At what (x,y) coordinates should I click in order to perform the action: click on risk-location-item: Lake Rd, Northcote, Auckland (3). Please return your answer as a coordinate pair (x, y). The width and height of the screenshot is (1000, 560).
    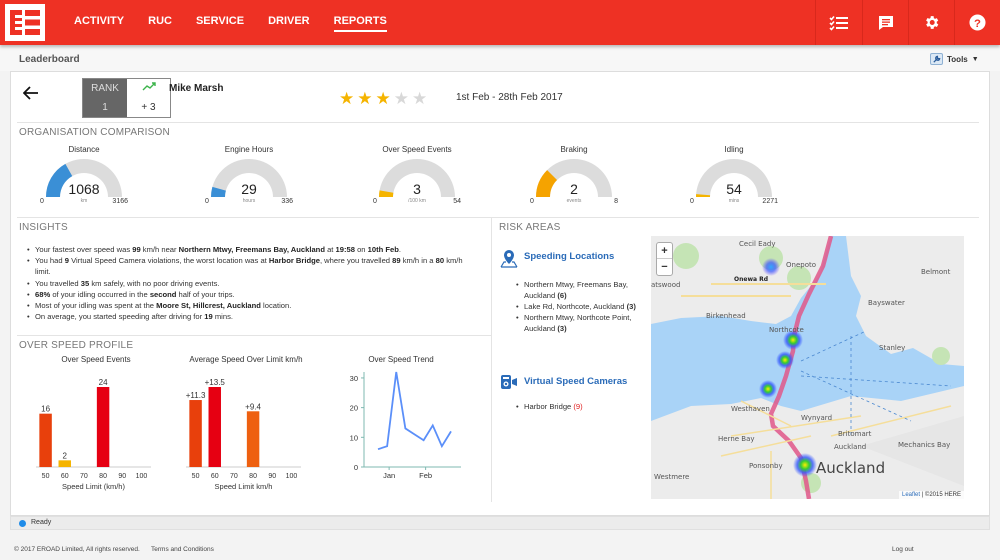
    Looking at the image, I should click on (586, 306).